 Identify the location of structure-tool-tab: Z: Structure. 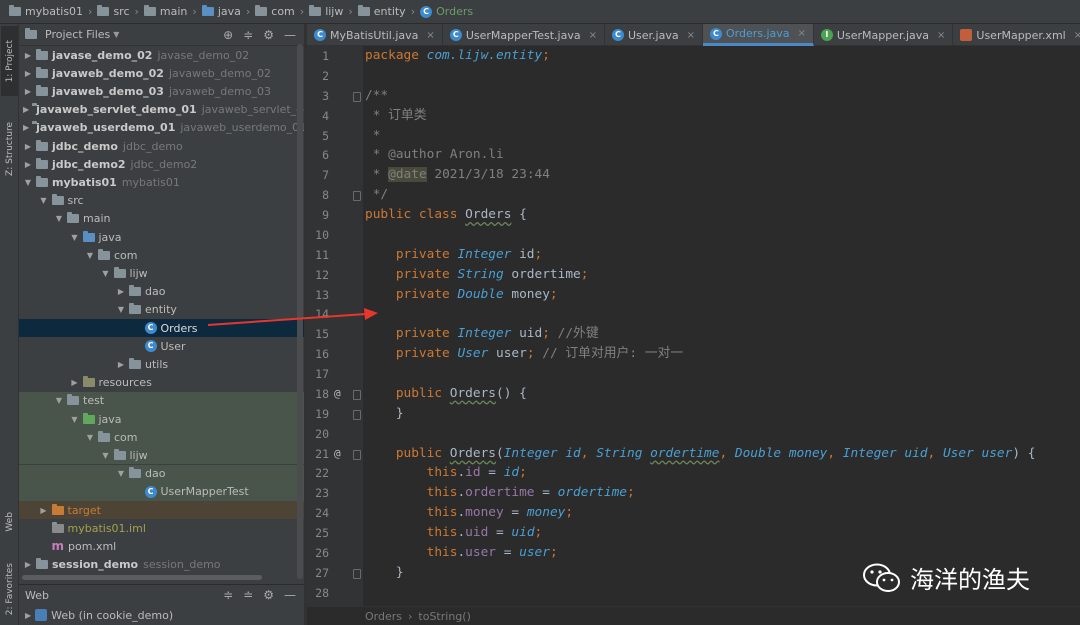
(9, 149).